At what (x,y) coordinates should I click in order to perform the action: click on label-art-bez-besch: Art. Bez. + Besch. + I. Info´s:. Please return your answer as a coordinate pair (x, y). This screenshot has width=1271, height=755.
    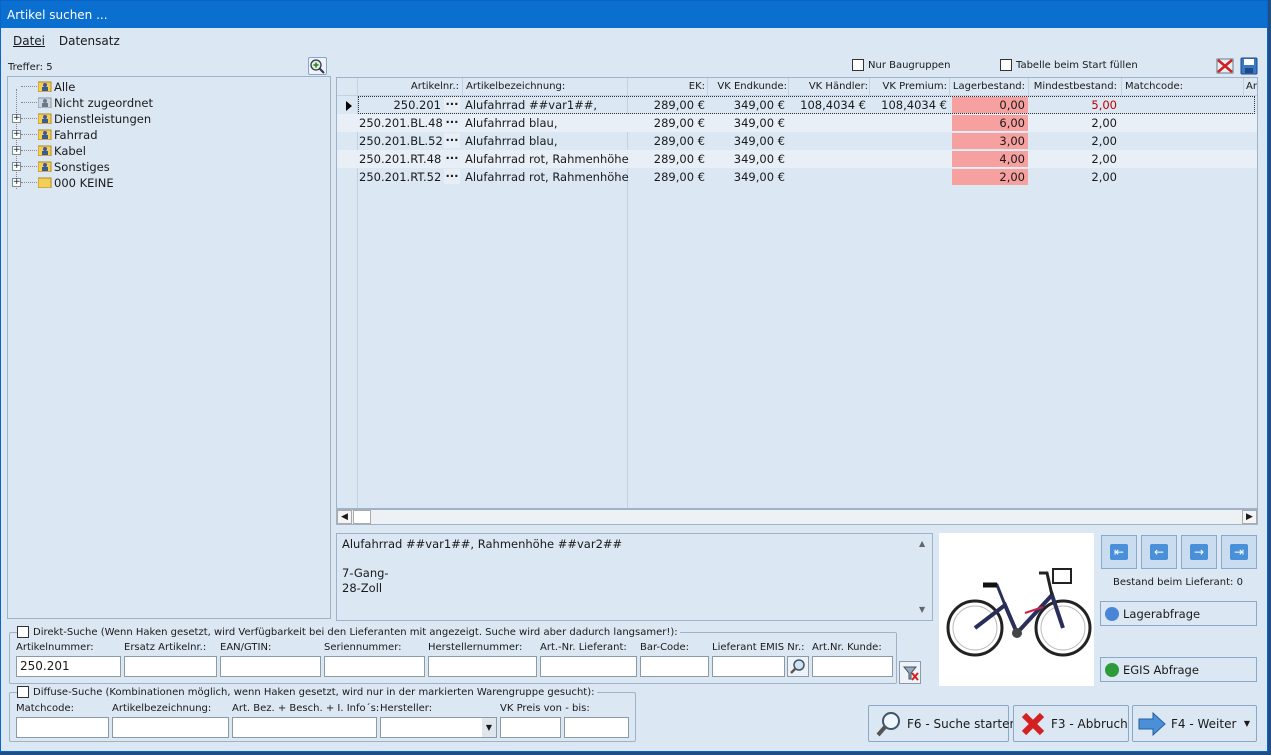
    Looking at the image, I should click on (306, 708).